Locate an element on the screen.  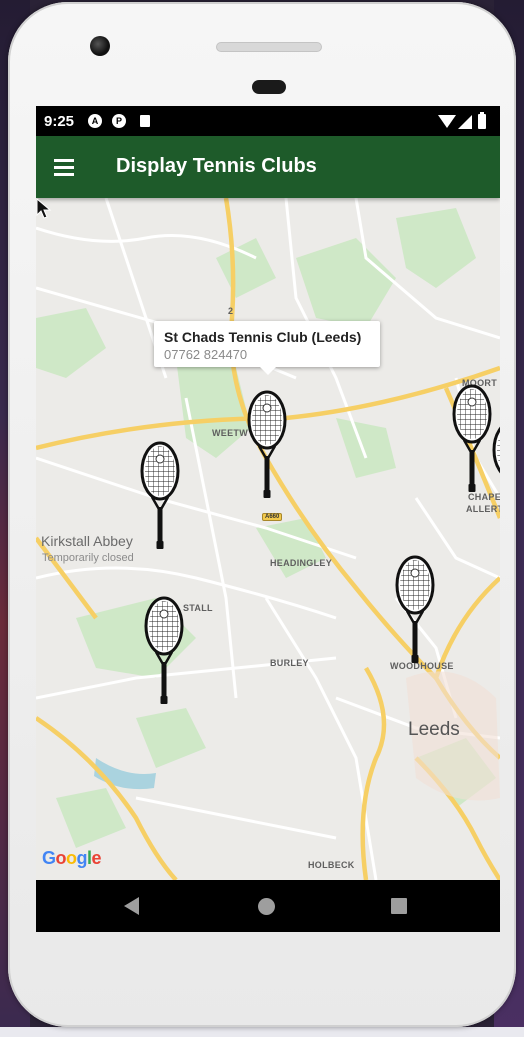
google-logo-letter: G is located at coordinates (49, 858).